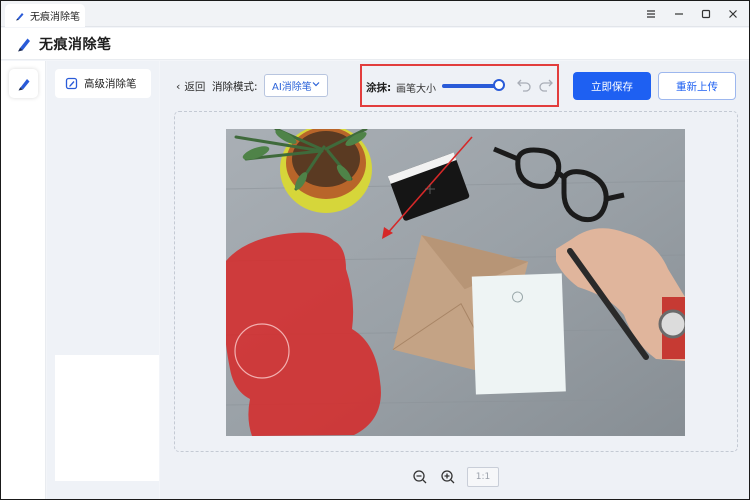 This screenshot has height=500, width=750. What do you see at coordinates (483, 477) in the screenshot?
I see `actual-size-button: 1:1` at bounding box center [483, 477].